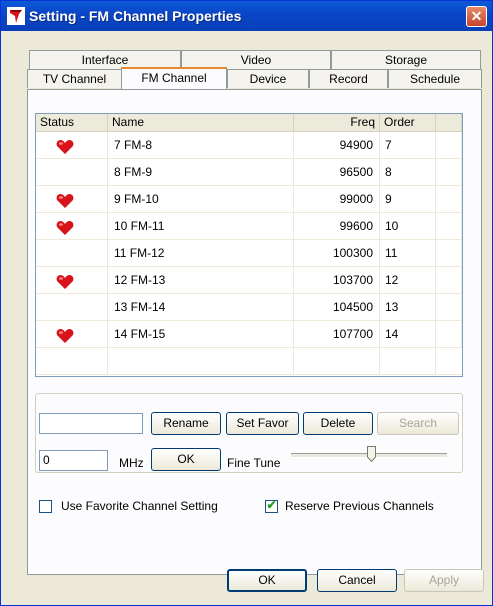  What do you see at coordinates (201, 172) in the screenshot?
I see `name-cell: 8 FM-9` at bounding box center [201, 172].